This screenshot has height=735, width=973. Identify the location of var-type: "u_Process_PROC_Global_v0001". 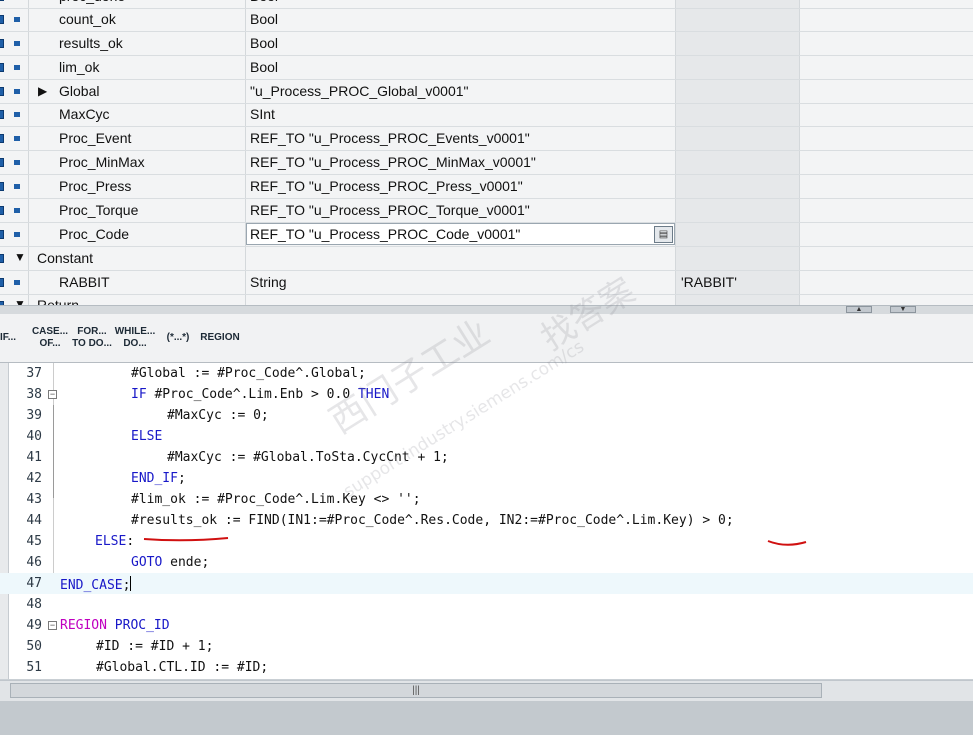
(359, 91).